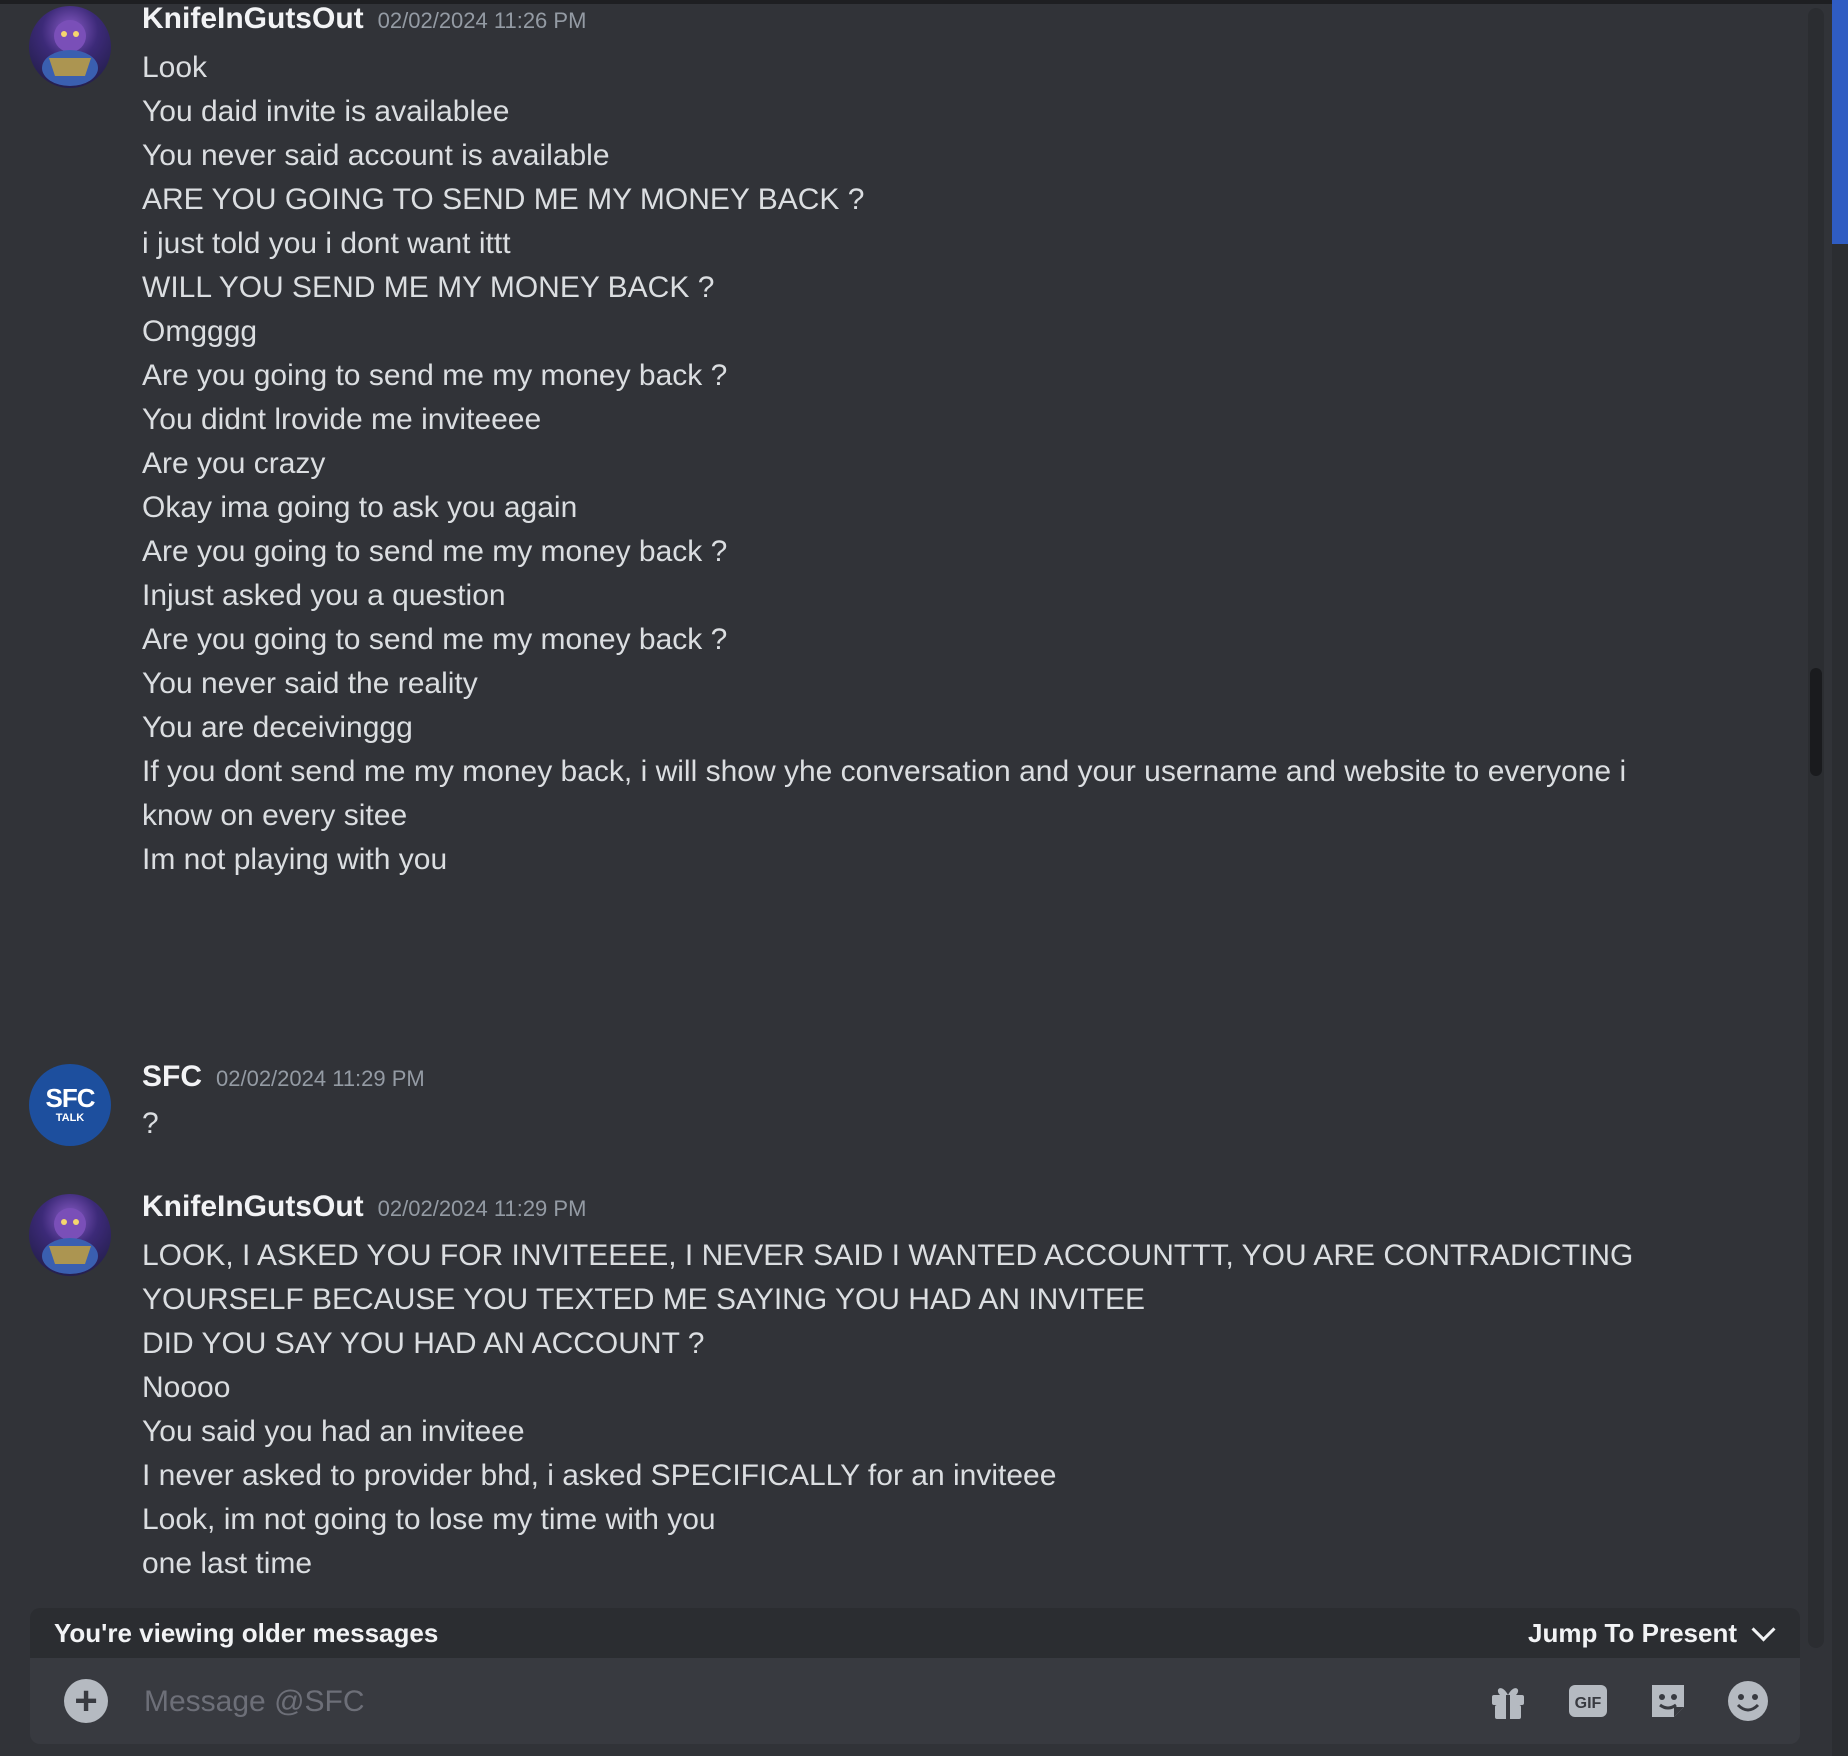 This screenshot has width=1848, height=1756. Describe the element at coordinates (277, 727) in the screenshot. I see `message-text: You are deceivinggg` at that location.